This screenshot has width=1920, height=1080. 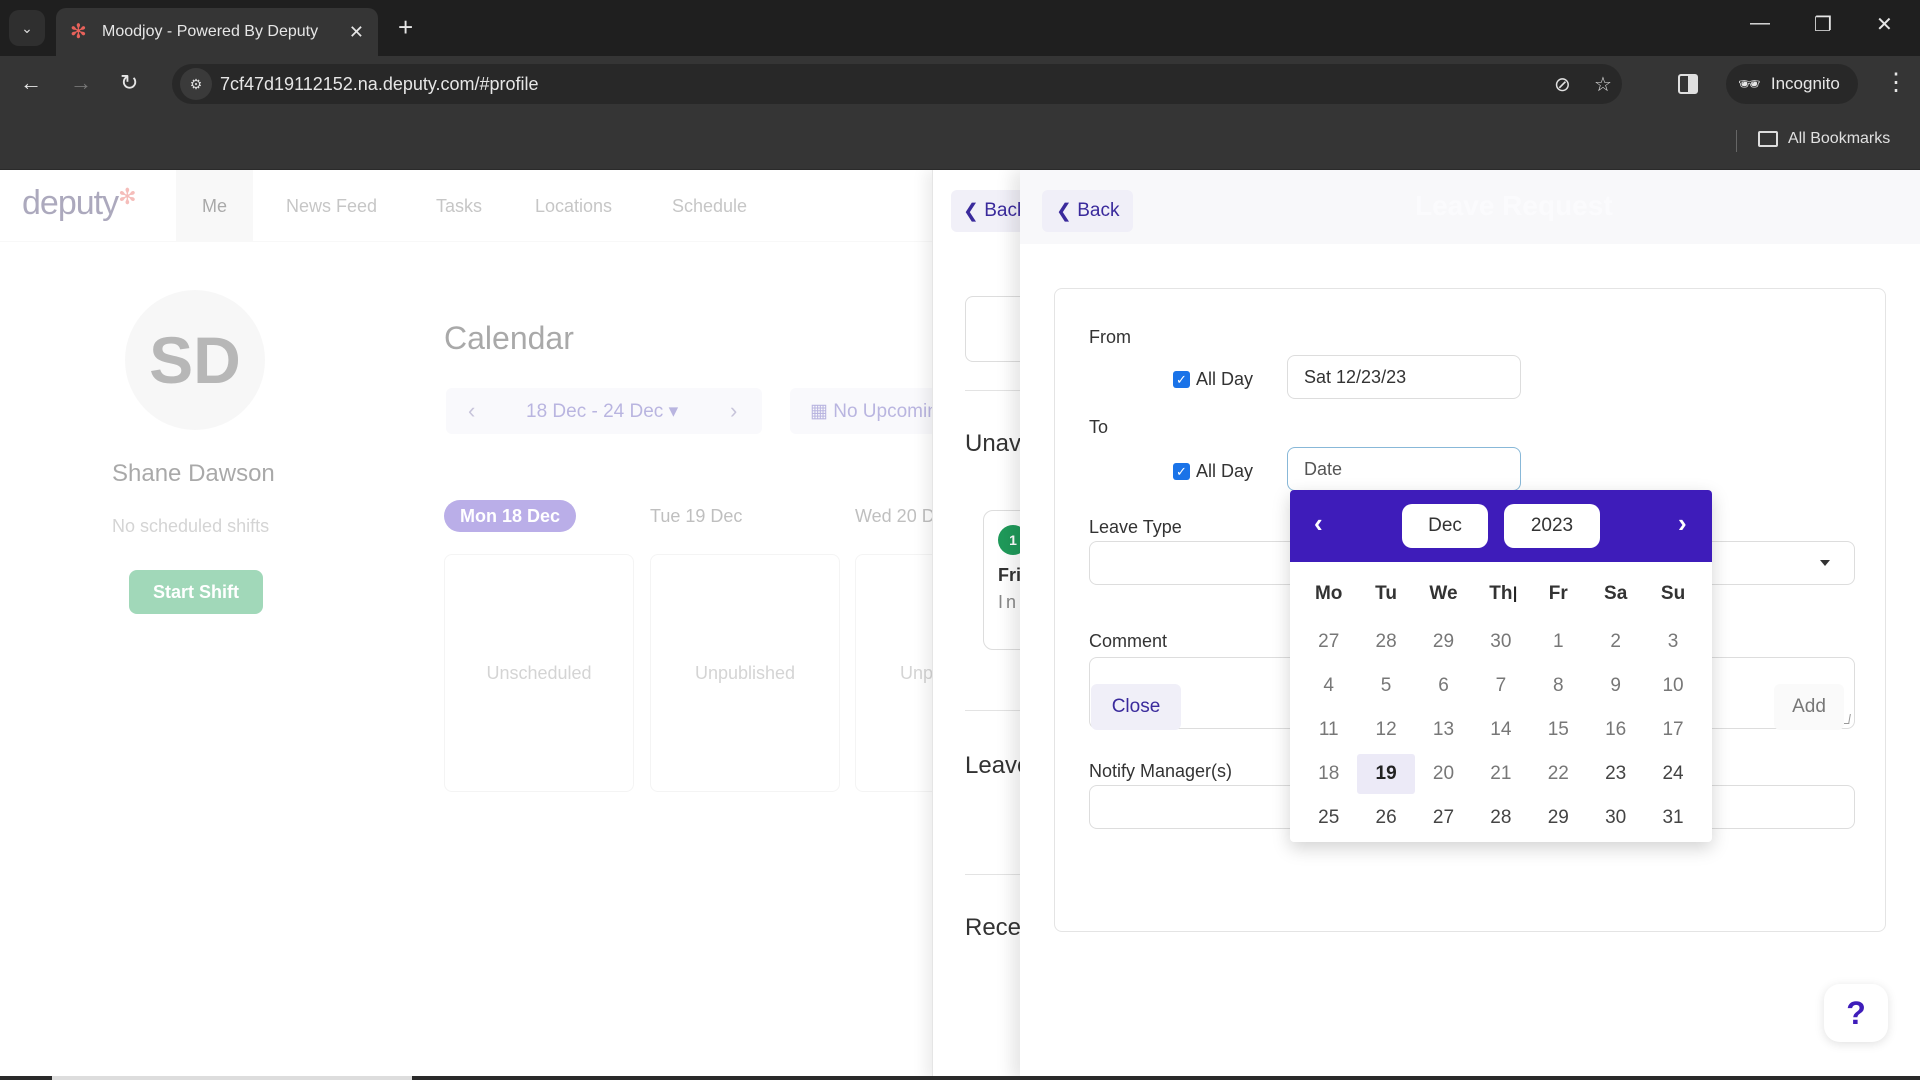 I want to click on datepicker-header: ‹ Dec 2023 ›, so click(x=1501, y=526).